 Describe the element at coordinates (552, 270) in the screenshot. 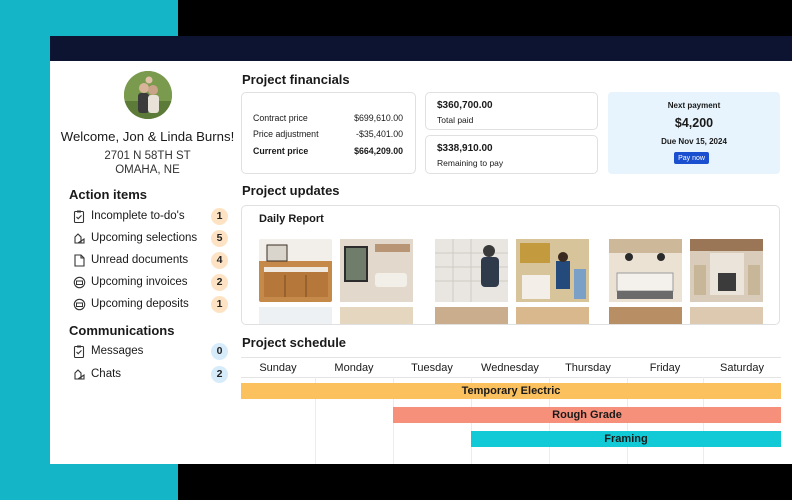

I see `photo-kitchen-install` at that location.